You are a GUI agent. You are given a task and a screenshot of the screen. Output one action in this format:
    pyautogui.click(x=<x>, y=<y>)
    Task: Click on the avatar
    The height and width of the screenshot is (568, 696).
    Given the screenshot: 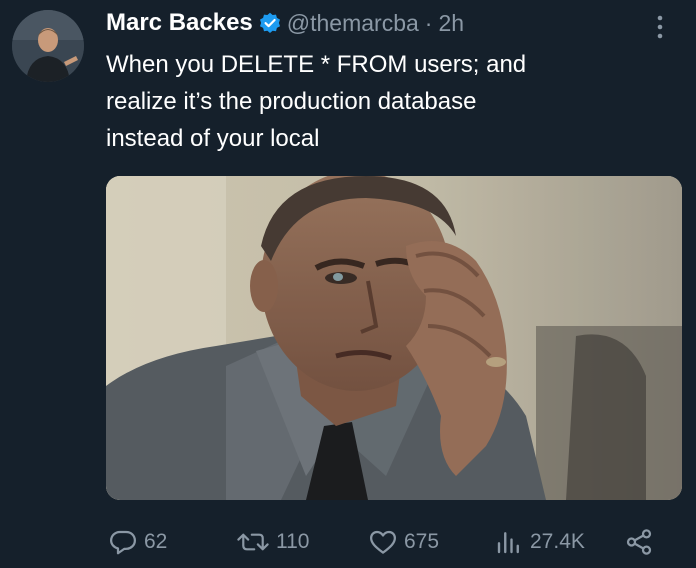 What is the action you would take?
    pyautogui.click(x=48, y=46)
    